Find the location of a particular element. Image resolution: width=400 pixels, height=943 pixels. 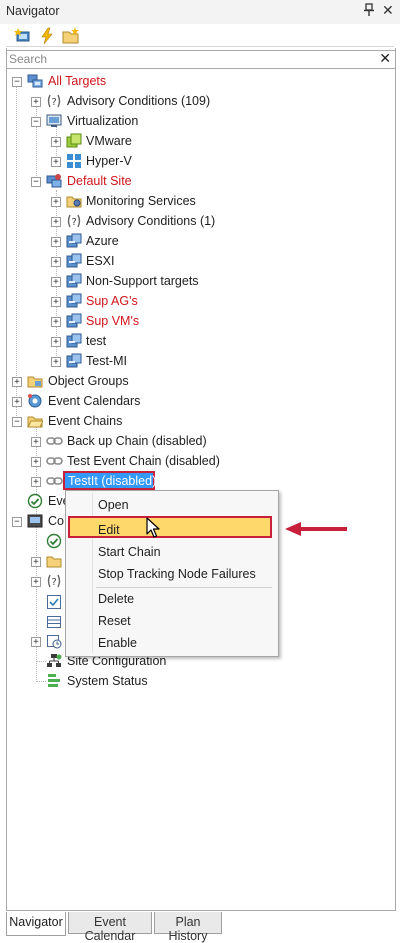

clear-search-icon: ✕ is located at coordinates (385, 58).